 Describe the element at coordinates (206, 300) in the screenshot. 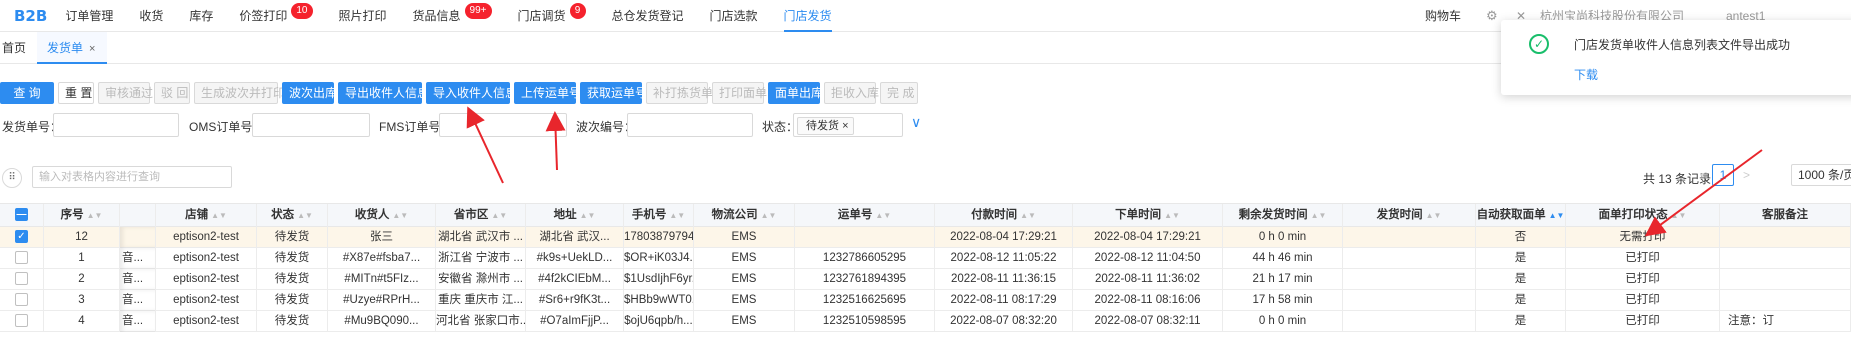

I see `cell-store: eptison2-test` at that location.